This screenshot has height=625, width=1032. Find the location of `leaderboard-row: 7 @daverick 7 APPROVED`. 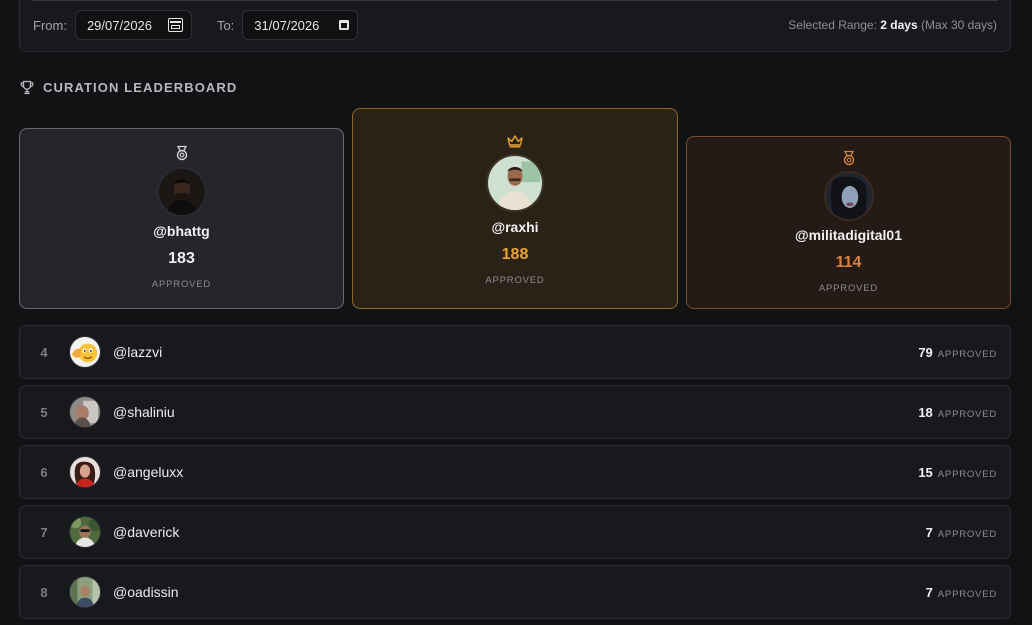

leaderboard-row: 7 @daverick 7 APPROVED is located at coordinates (515, 532).